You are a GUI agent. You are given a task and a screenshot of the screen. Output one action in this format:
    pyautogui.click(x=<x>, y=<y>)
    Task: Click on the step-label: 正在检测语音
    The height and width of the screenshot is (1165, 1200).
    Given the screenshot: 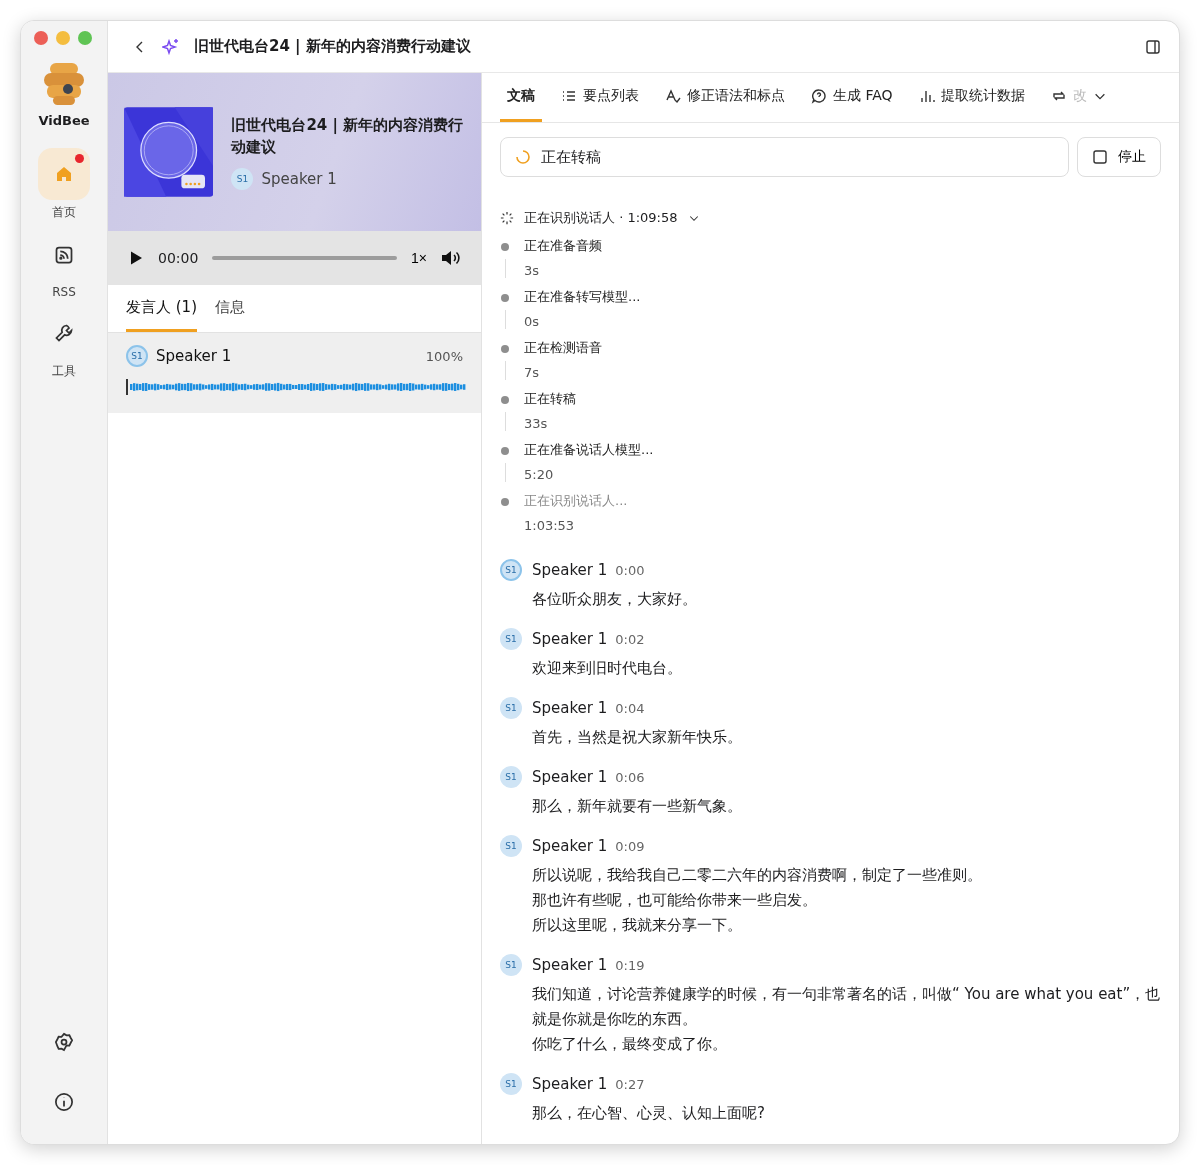 What is the action you would take?
    pyautogui.click(x=563, y=348)
    